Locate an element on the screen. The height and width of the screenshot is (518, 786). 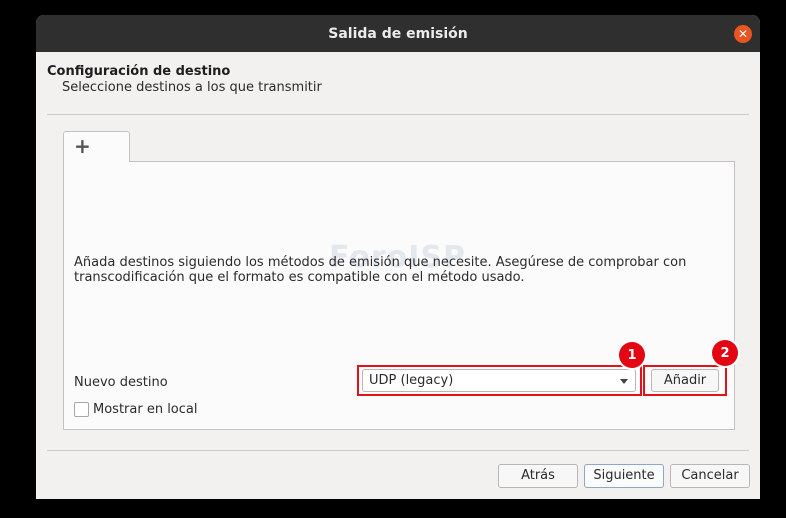
next-button: Siguiente is located at coordinates (624, 476).